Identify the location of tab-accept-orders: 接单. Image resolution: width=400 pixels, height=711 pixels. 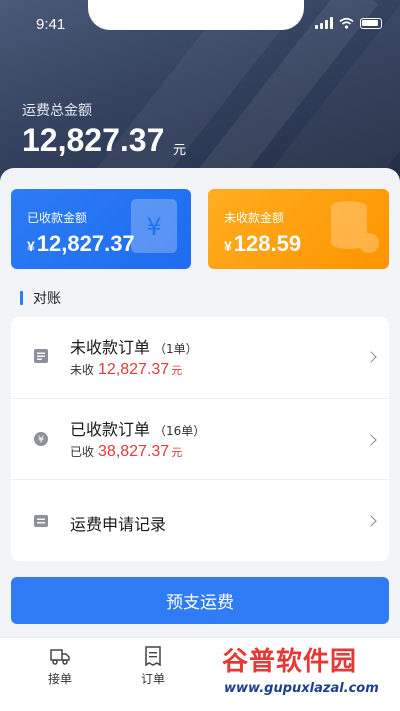
(60, 666).